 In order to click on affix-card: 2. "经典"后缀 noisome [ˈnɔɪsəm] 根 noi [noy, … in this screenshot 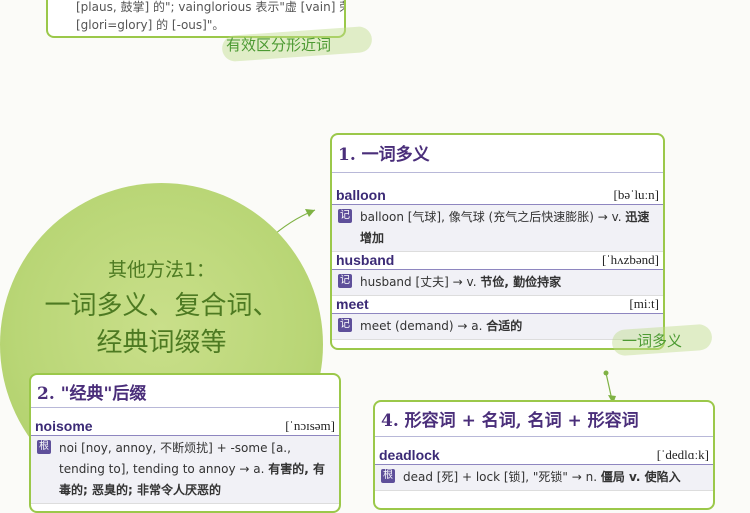, I will do `click(185, 443)`.